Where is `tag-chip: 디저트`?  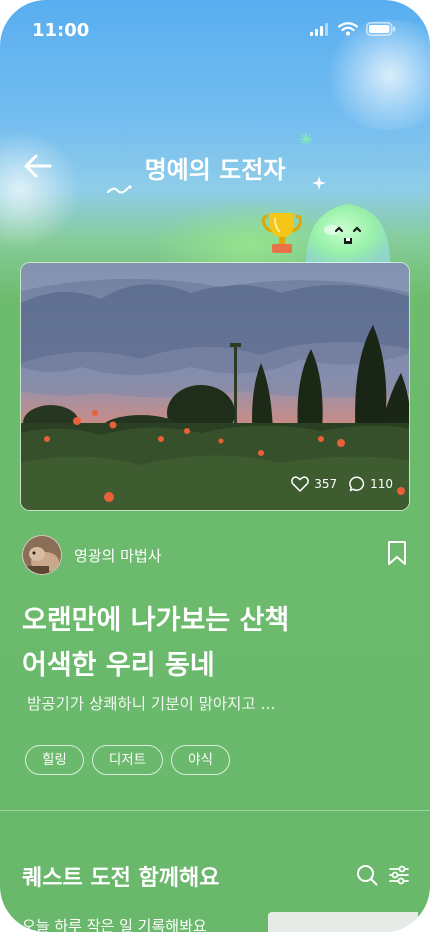 tag-chip: 디저트 is located at coordinates (127, 760).